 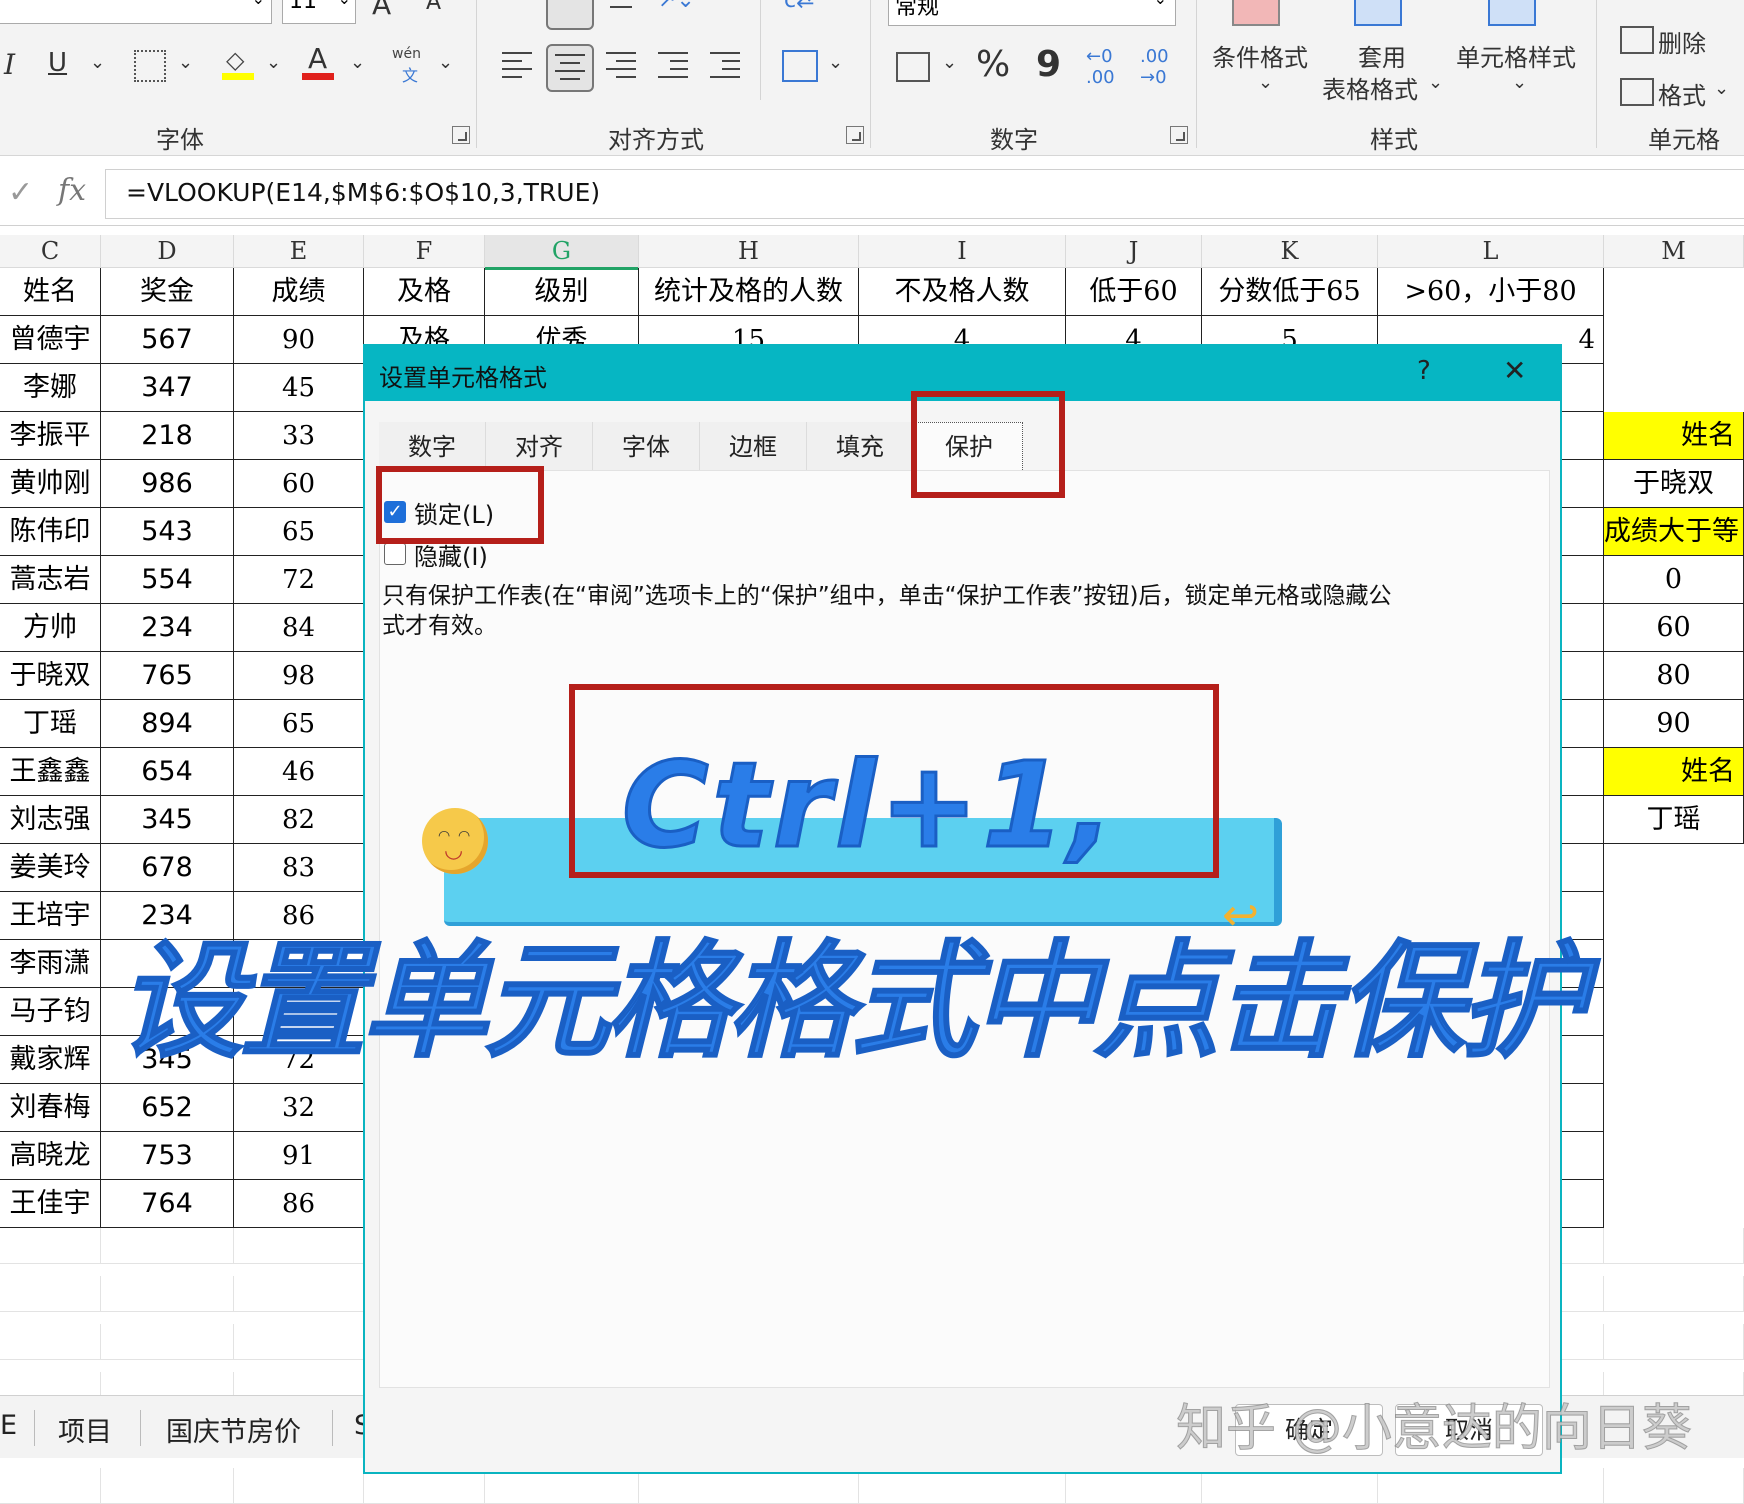 I want to click on column-header: C, so click(x=50, y=251).